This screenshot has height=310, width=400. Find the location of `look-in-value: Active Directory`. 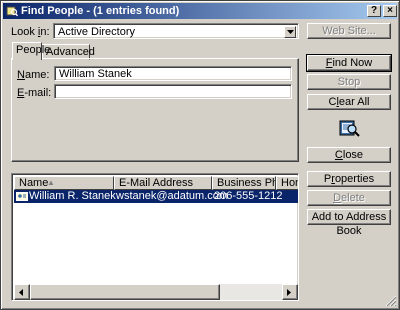

look-in-value: Active Directory is located at coordinates (97, 32).